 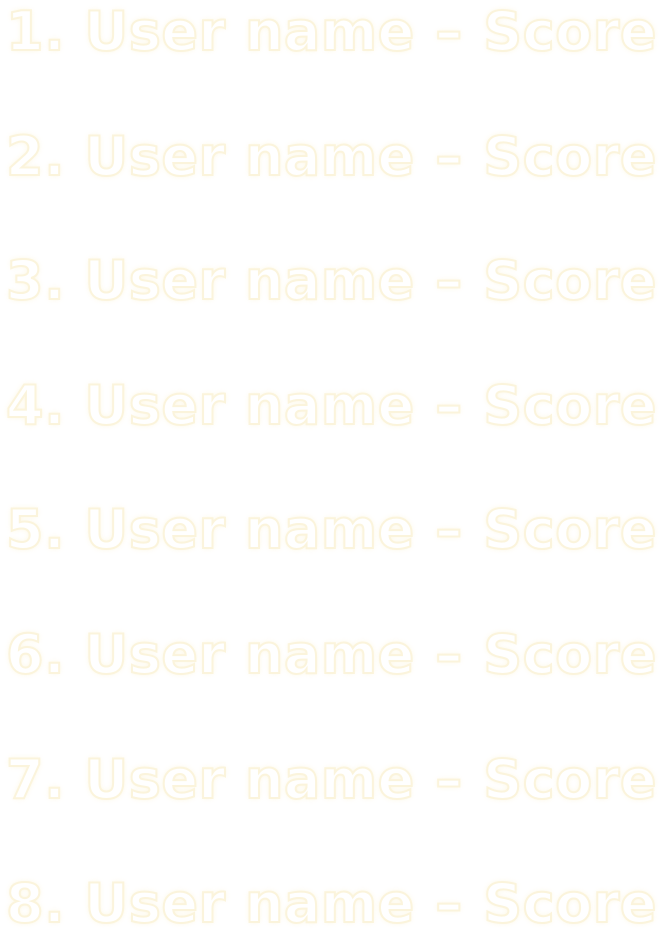 I want to click on leaderboard-entry-8: 8. User name – Score, so click(x=337, y=904).